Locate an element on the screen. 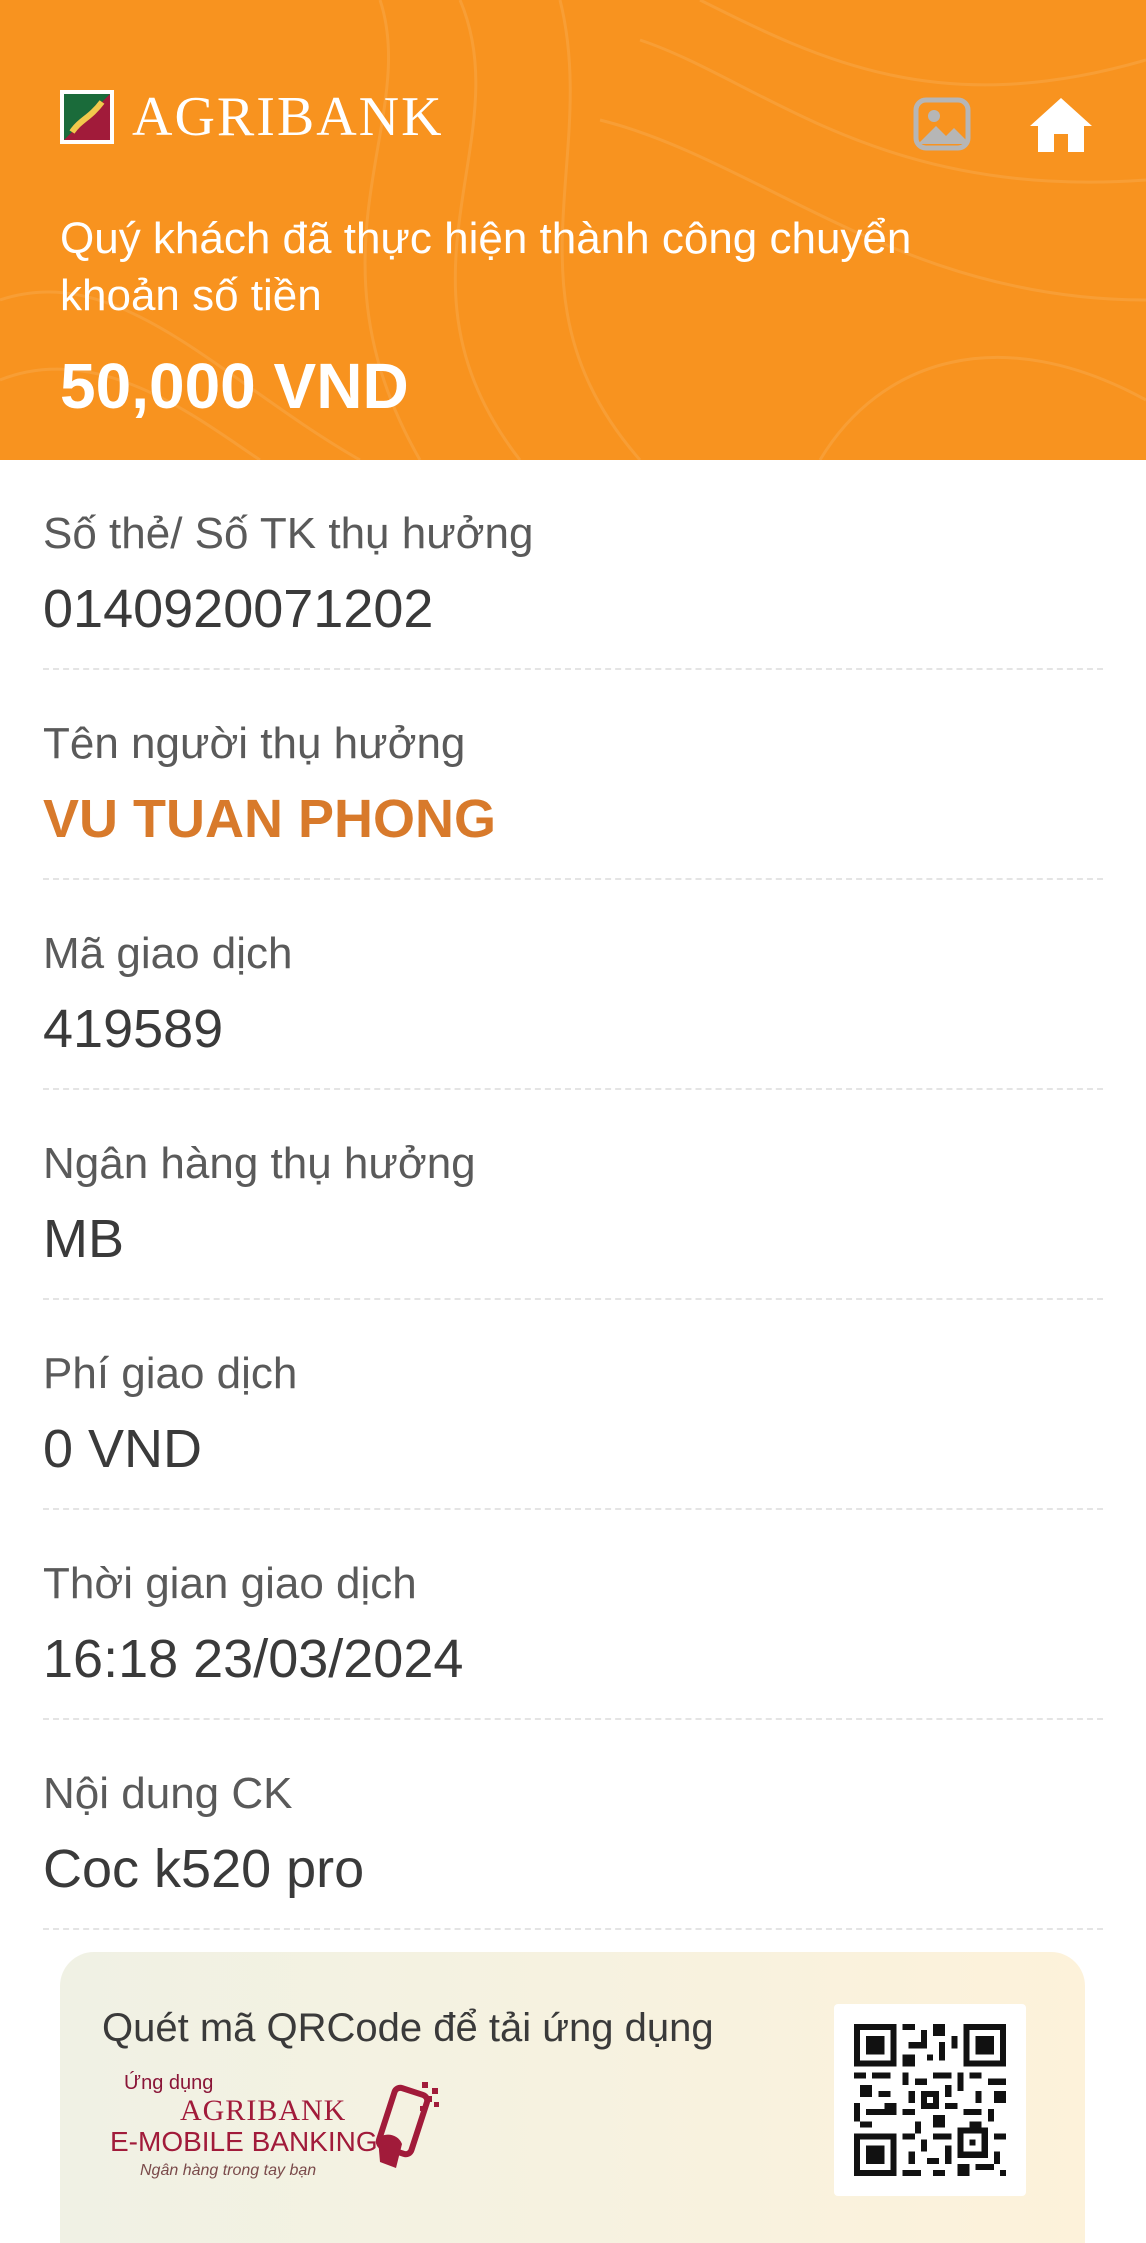 The width and height of the screenshot is (1146, 2243). detail-row-beneficiary: Tên người thụ hưởng VU TUAN PHONG is located at coordinates (573, 775).